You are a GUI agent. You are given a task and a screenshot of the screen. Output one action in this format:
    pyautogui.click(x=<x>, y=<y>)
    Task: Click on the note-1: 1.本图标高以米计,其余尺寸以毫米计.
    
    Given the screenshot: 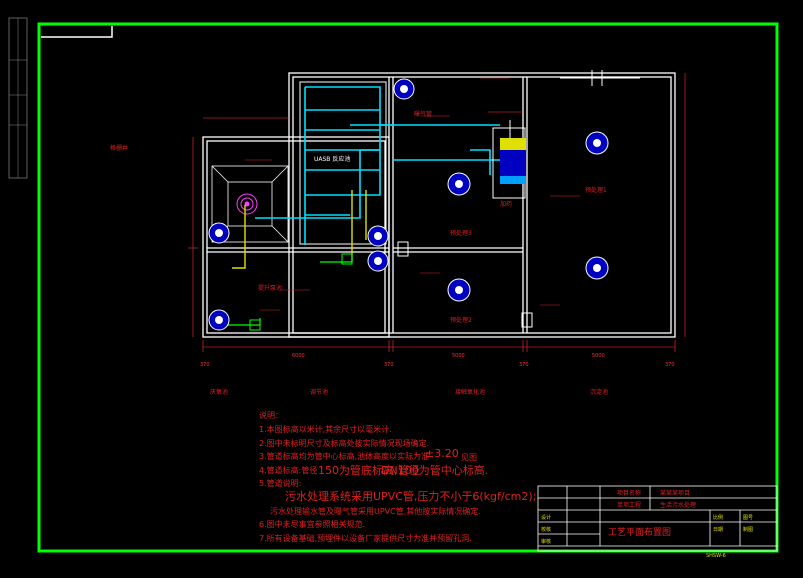 What is the action you would take?
    pyautogui.click(x=325, y=429)
    